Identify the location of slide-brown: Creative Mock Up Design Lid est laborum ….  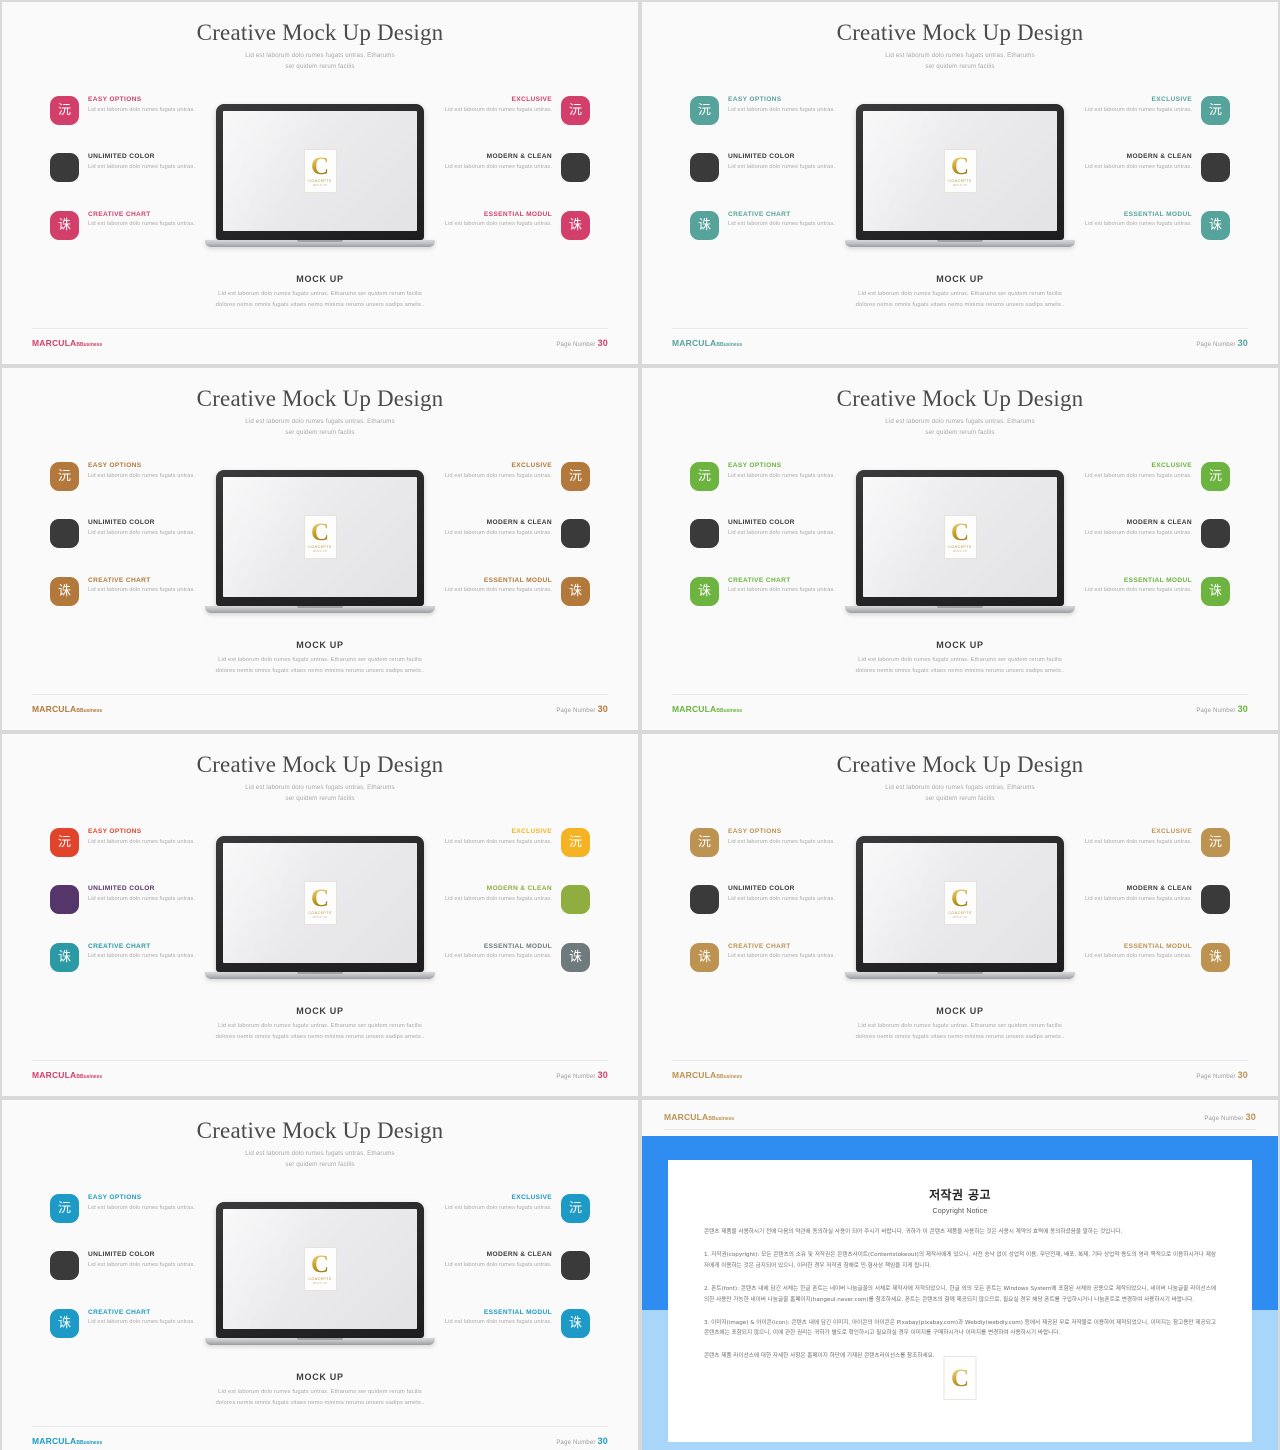
(320, 549).